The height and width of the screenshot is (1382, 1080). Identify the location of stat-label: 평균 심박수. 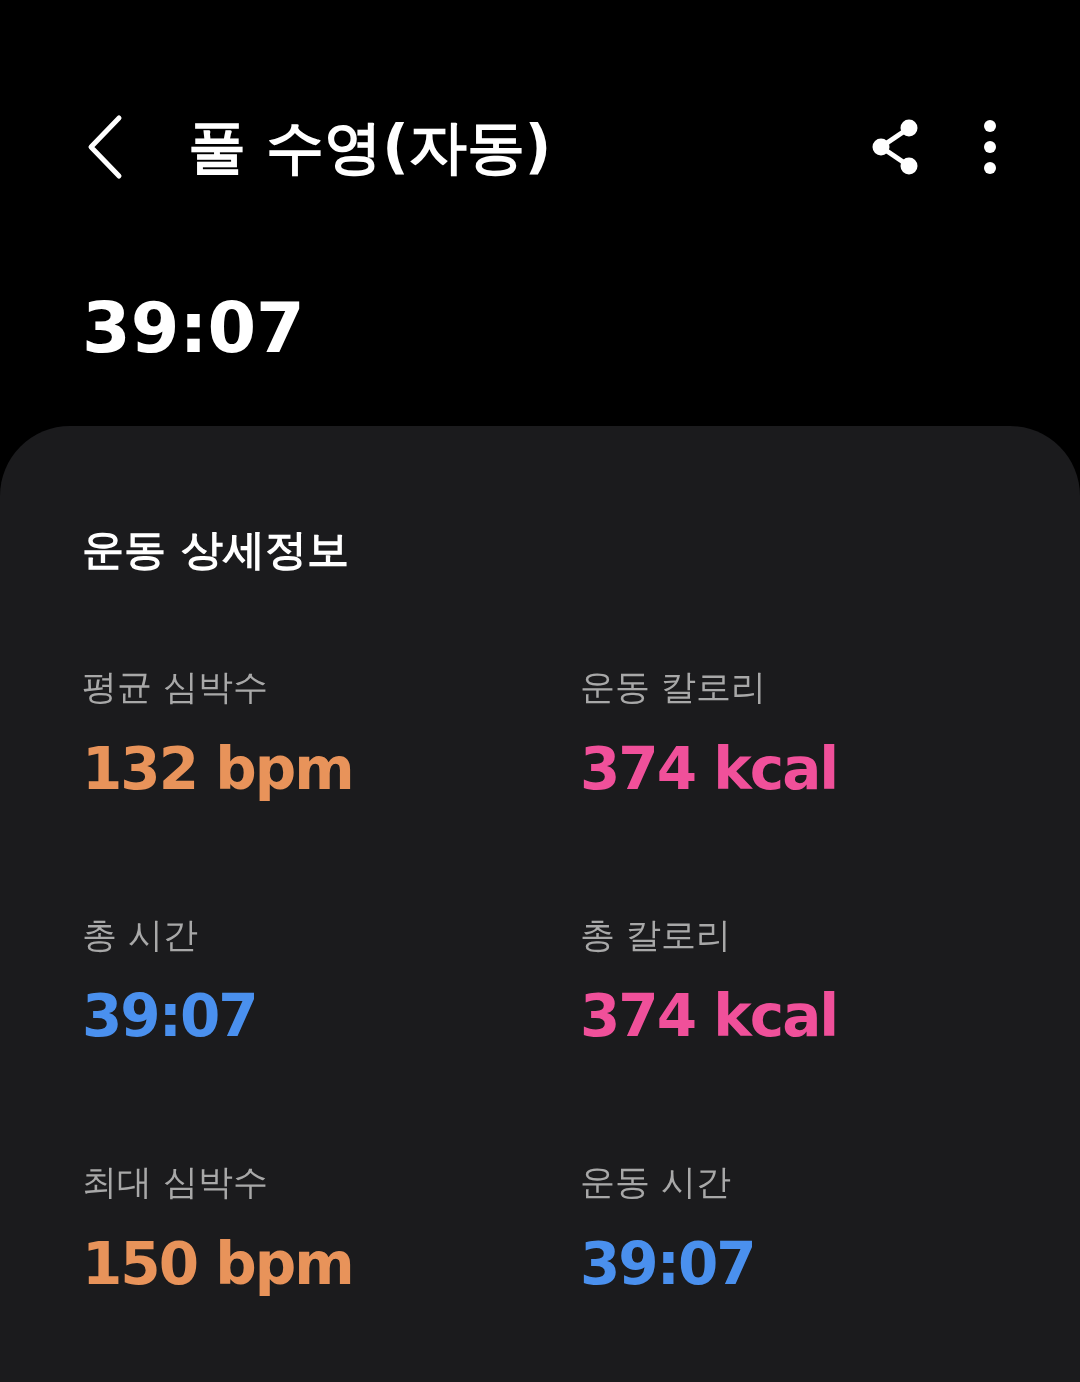
(176, 687).